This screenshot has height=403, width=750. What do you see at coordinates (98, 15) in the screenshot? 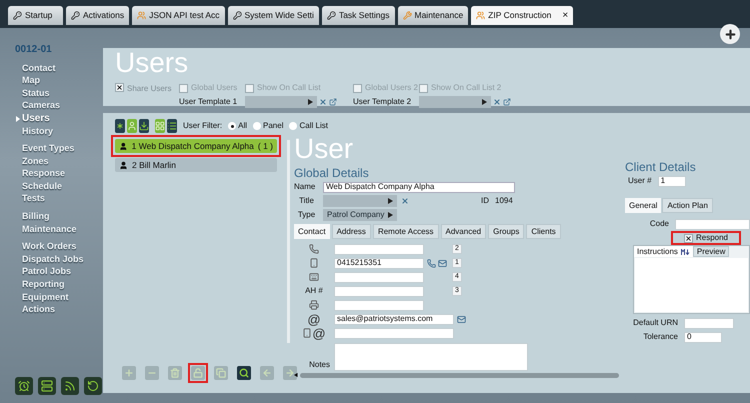
I see `tab: Activations` at bounding box center [98, 15].